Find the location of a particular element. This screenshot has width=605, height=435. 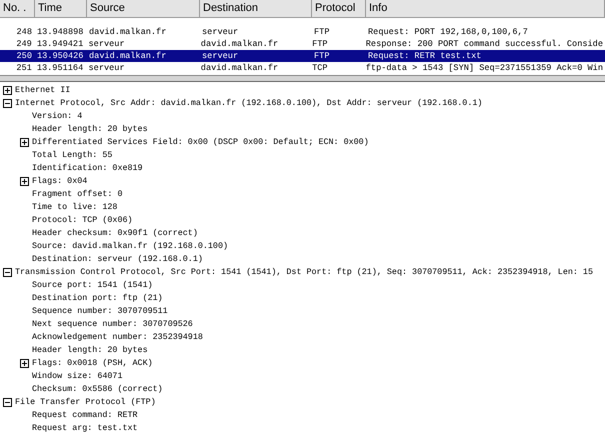

detail-line: Total Length: 55 is located at coordinates (72, 155).